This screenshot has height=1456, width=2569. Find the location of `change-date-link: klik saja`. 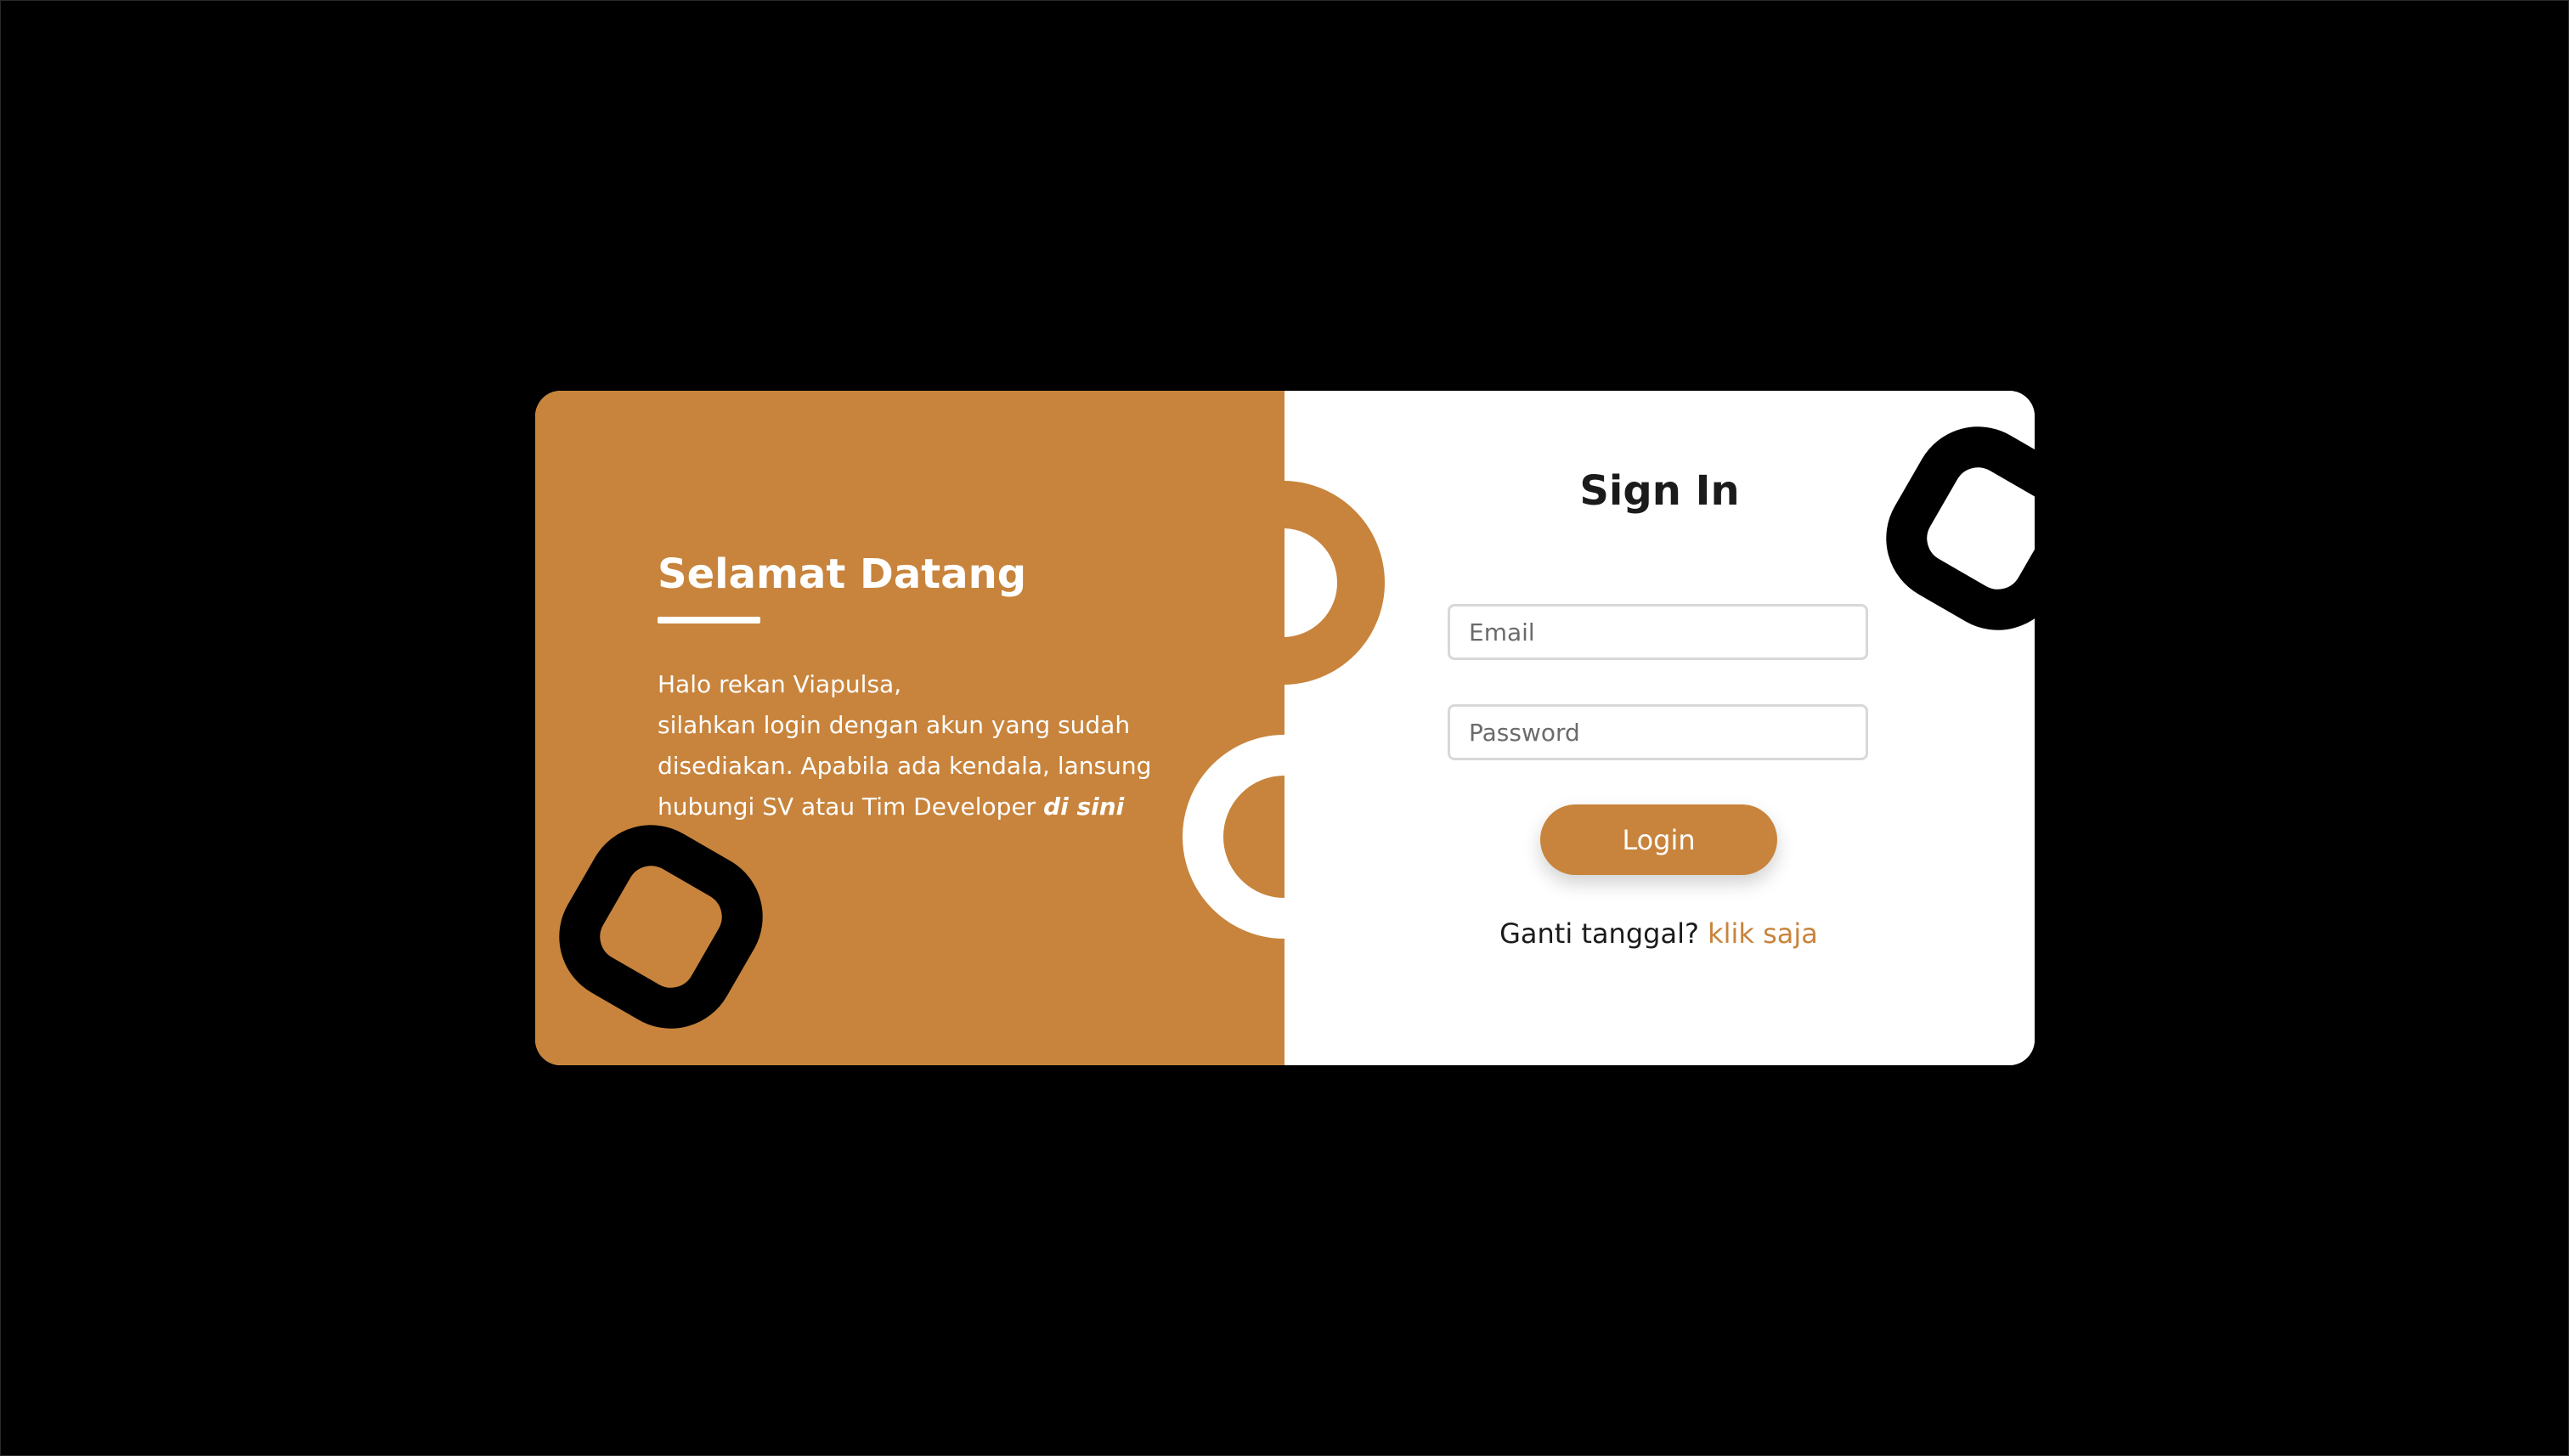

change-date-link: klik saja is located at coordinates (1763, 934).